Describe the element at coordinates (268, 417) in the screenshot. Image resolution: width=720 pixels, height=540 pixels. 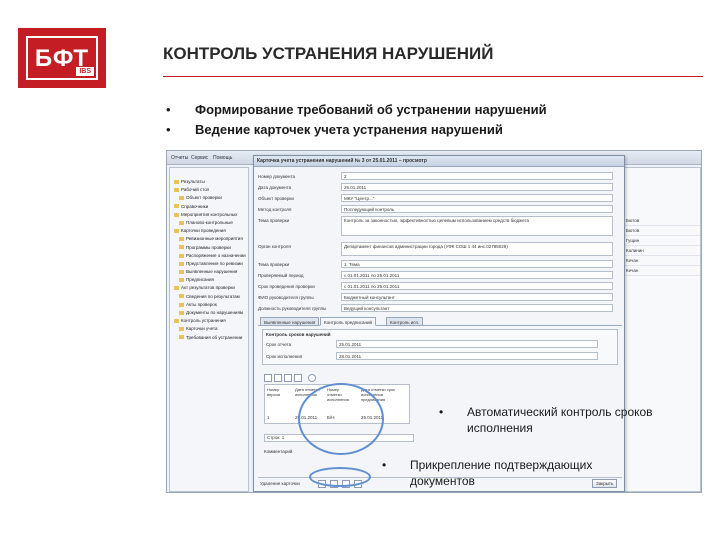
I see `table-cell: 1` at that location.